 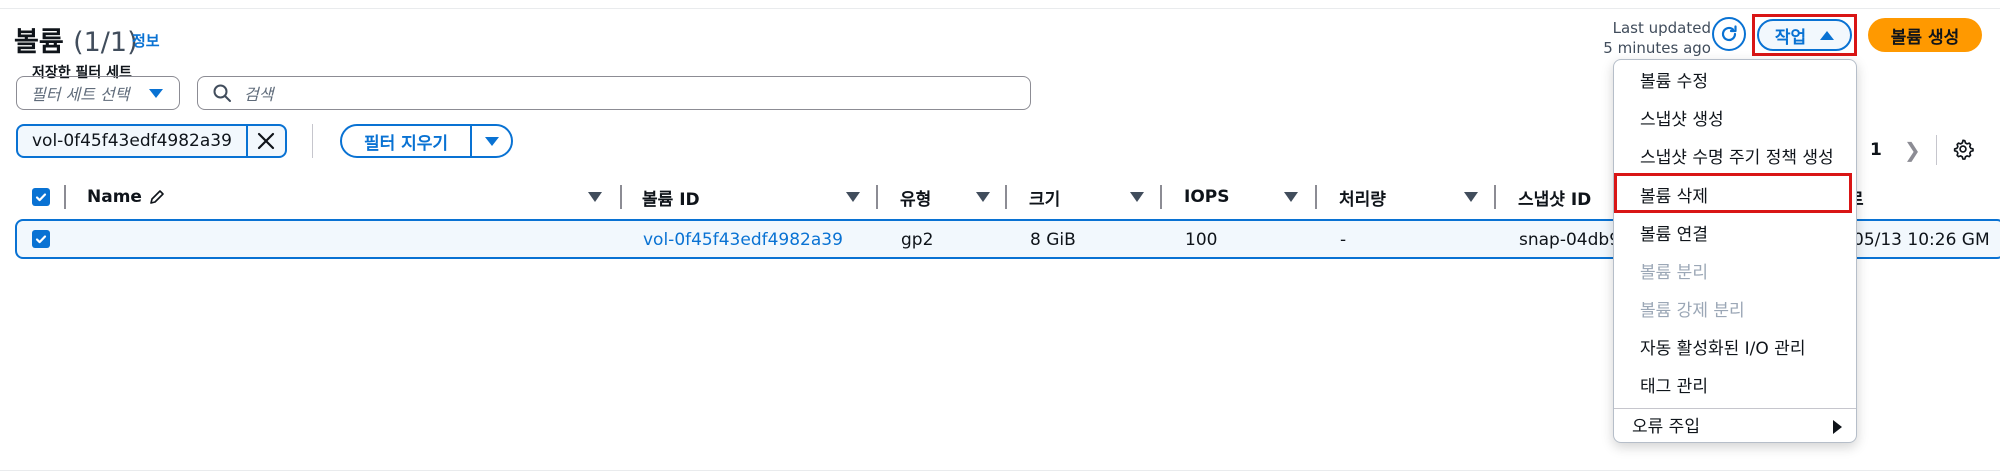 What do you see at coordinates (1912, 150) in the screenshot?
I see `next-page-icon: ❯` at bounding box center [1912, 150].